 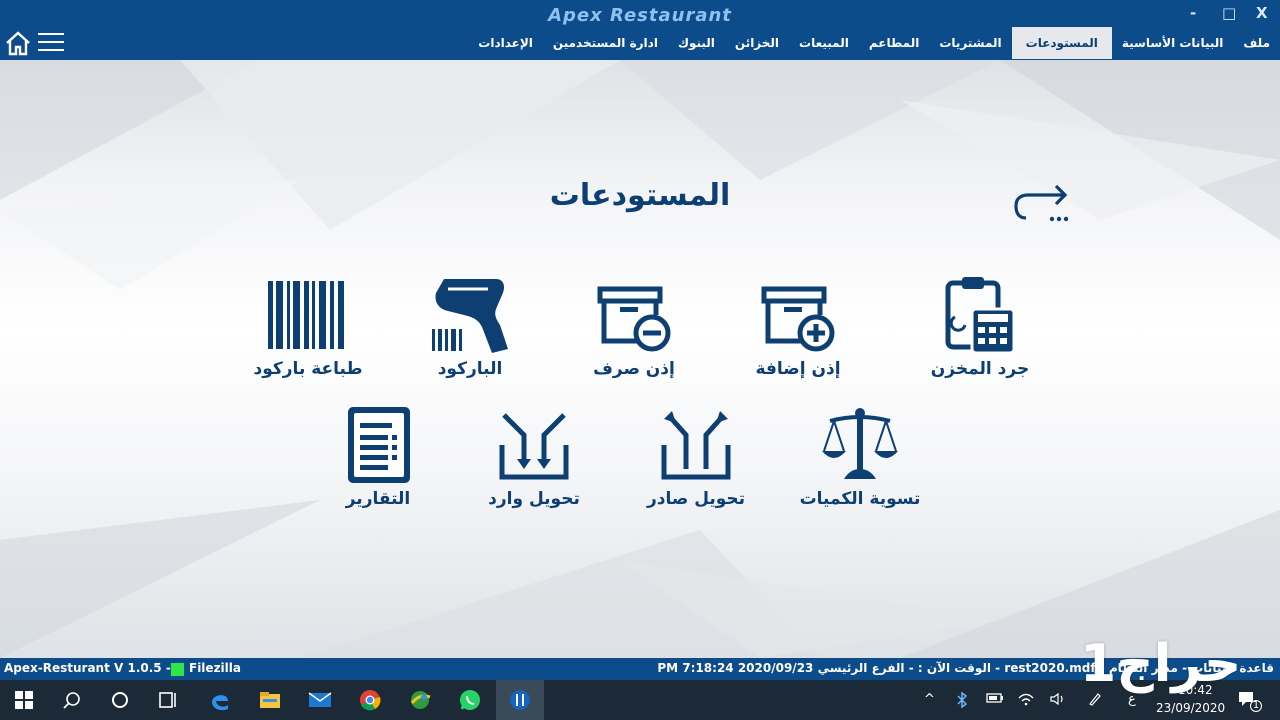 I want to click on tile-quantity-adjustment: تسوية الكميات, so click(x=860, y=465).